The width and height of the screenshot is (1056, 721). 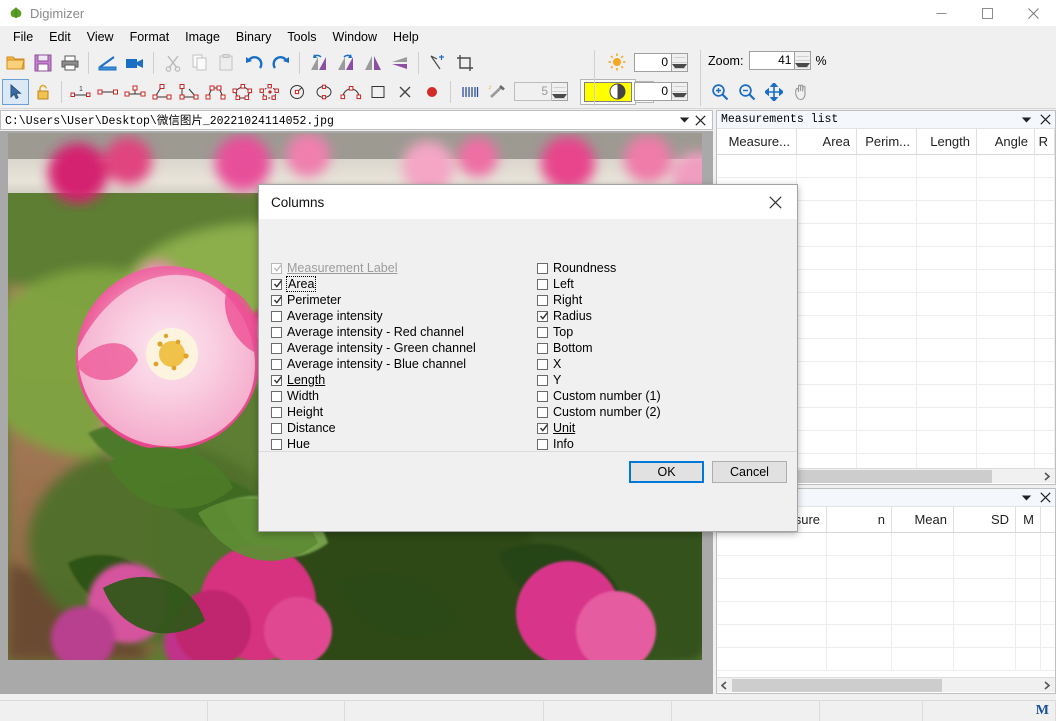 What do you see at coordinates (401, 364) in the screenshot?
I see `checkbox-average-intensity-blue: Average intensity - Blue channel` at bounding box center [401, 364].